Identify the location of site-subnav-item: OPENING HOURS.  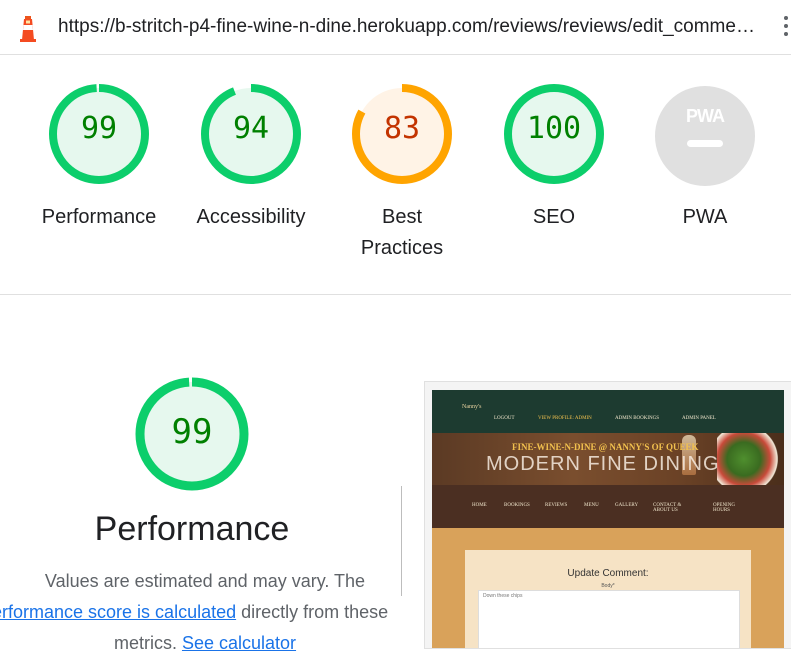
(724, 508).